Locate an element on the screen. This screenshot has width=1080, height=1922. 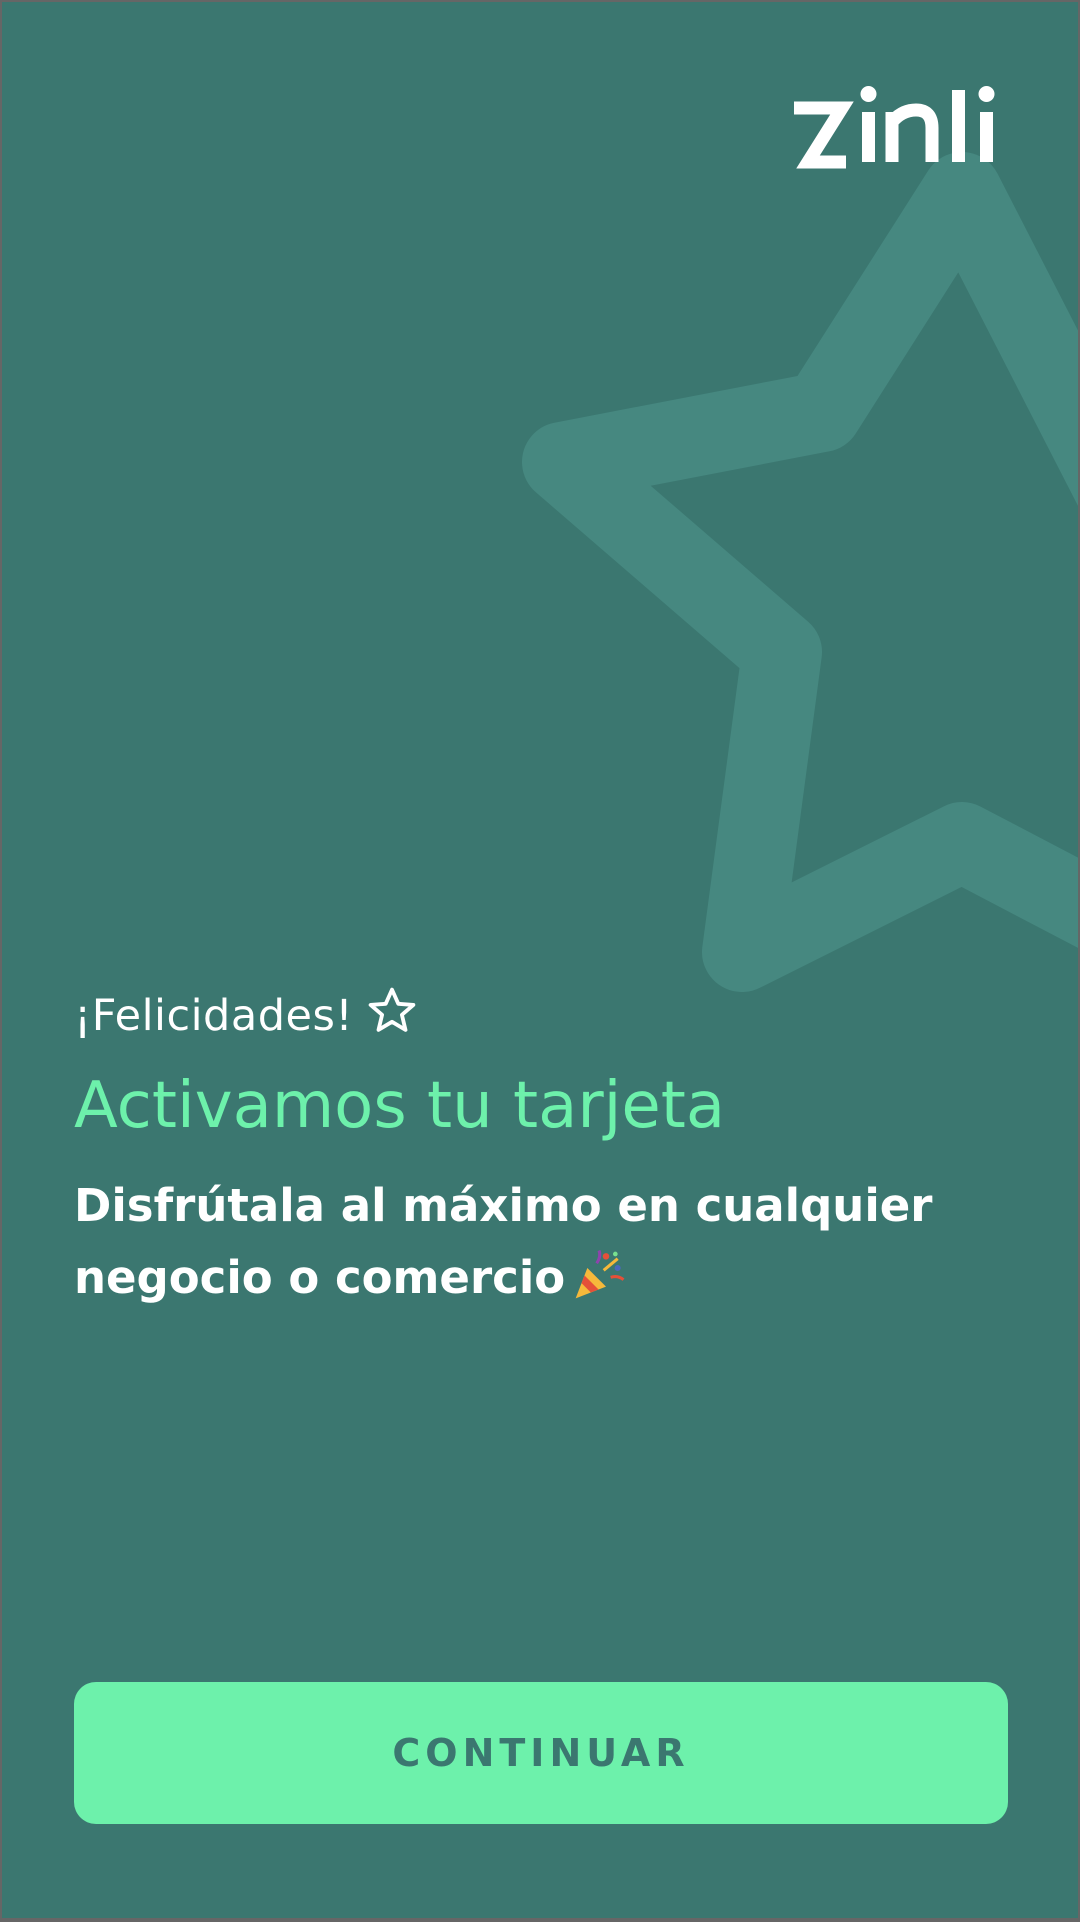
zinli-logo: zinli is located at coordinates (894, 128).